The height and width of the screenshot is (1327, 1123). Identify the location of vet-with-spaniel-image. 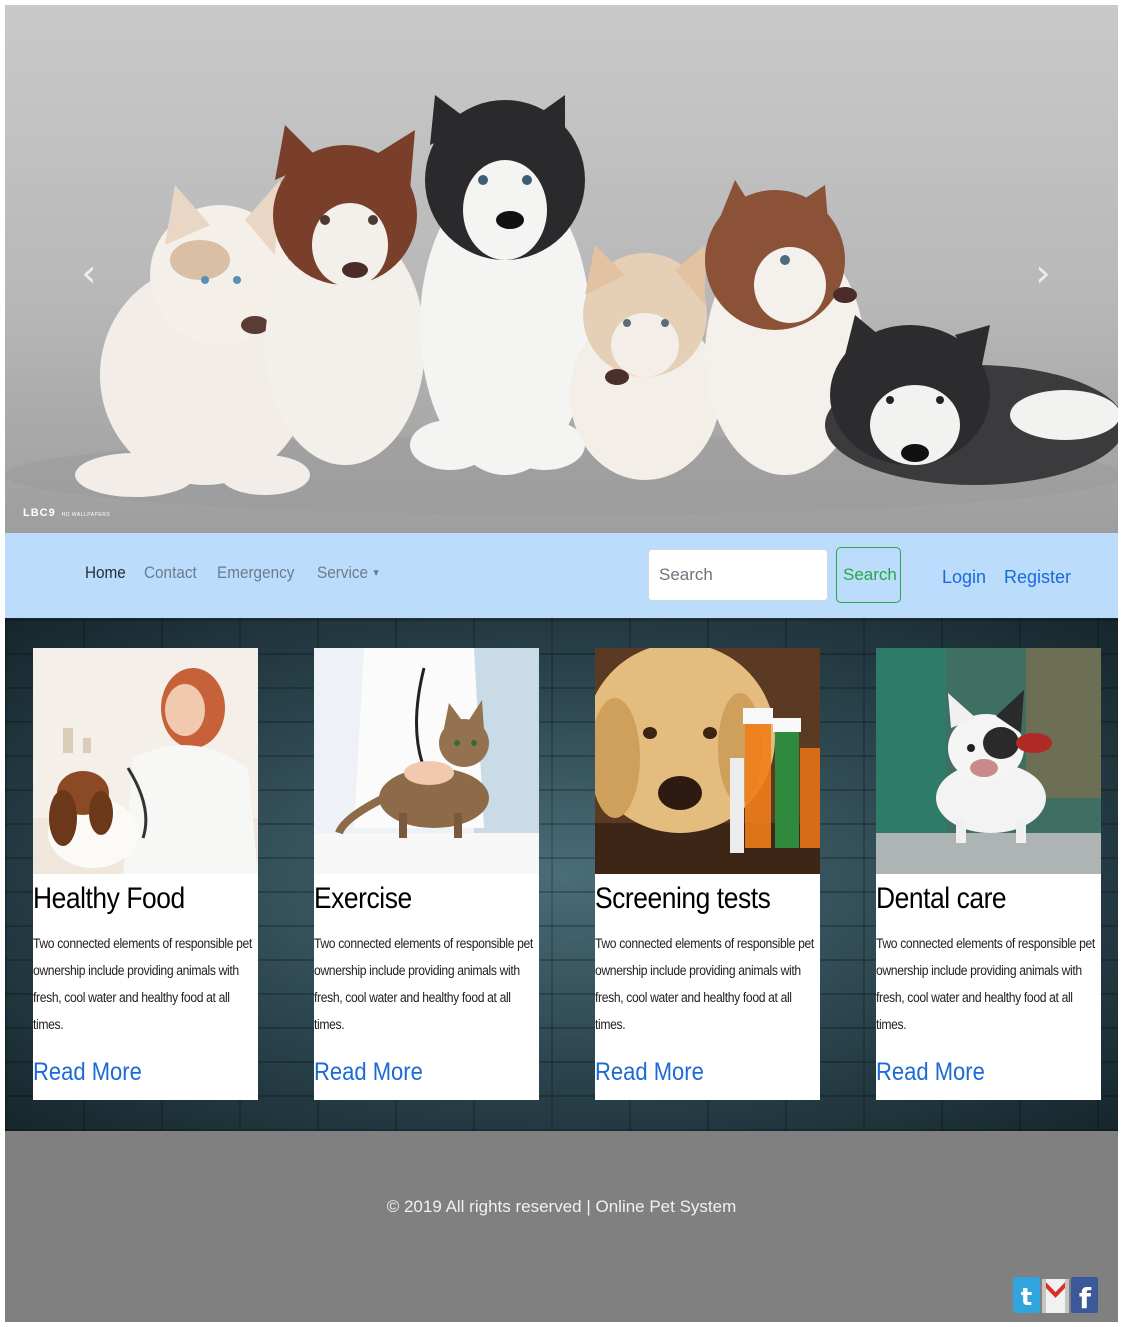
(145, 761).